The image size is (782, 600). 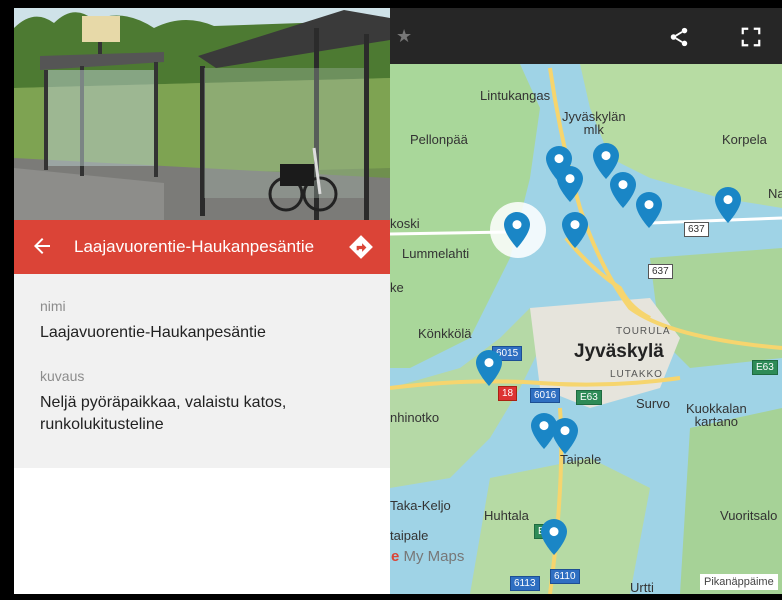 What do you see at coordinates (594, 123) in the screenshot?
I see `map-label-jyvaskylan-mlk: Jyväskylän mlk` at bounding box center [594, 123].